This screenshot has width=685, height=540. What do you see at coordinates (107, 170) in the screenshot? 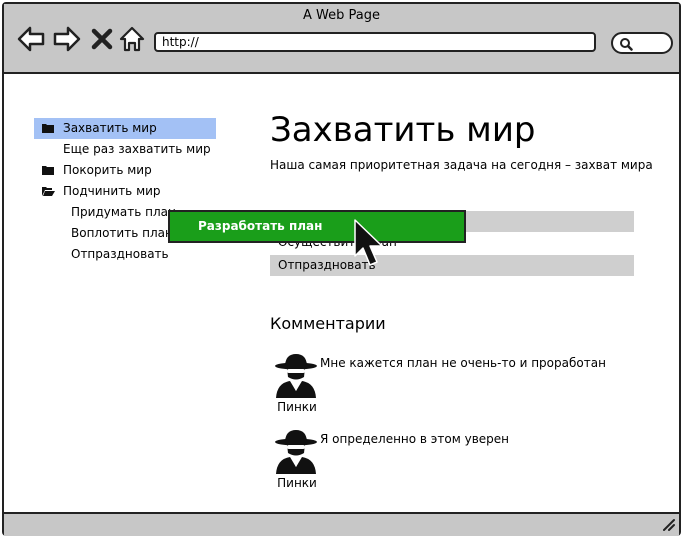
I see `sidebar-item-label: Покорить мир` at bounding box center [107, 170].